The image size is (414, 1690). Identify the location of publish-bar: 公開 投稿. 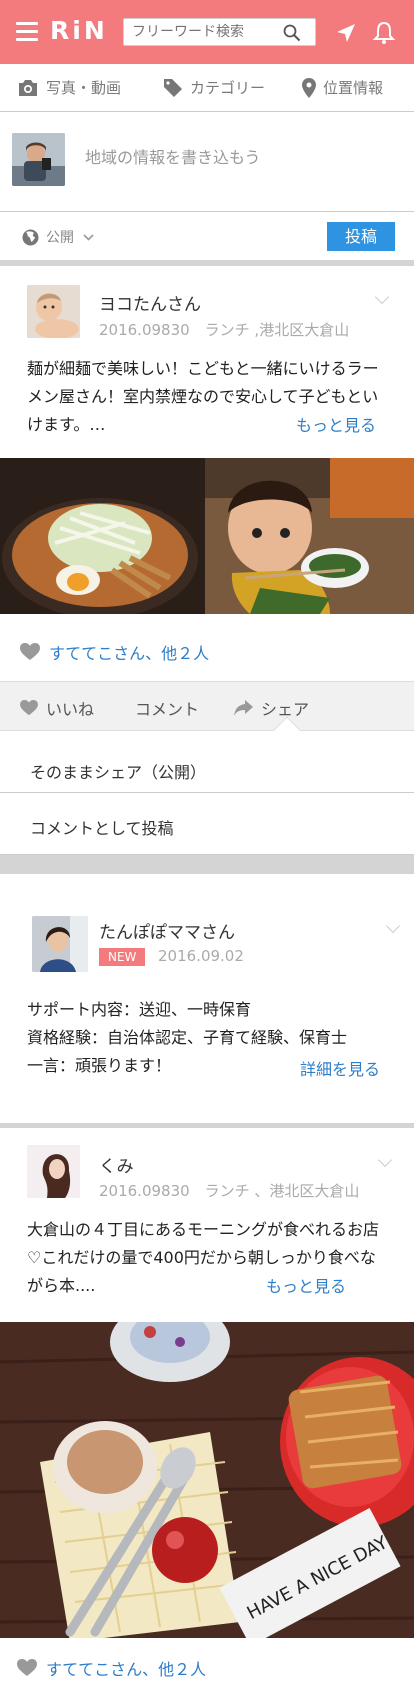
(207, 236).